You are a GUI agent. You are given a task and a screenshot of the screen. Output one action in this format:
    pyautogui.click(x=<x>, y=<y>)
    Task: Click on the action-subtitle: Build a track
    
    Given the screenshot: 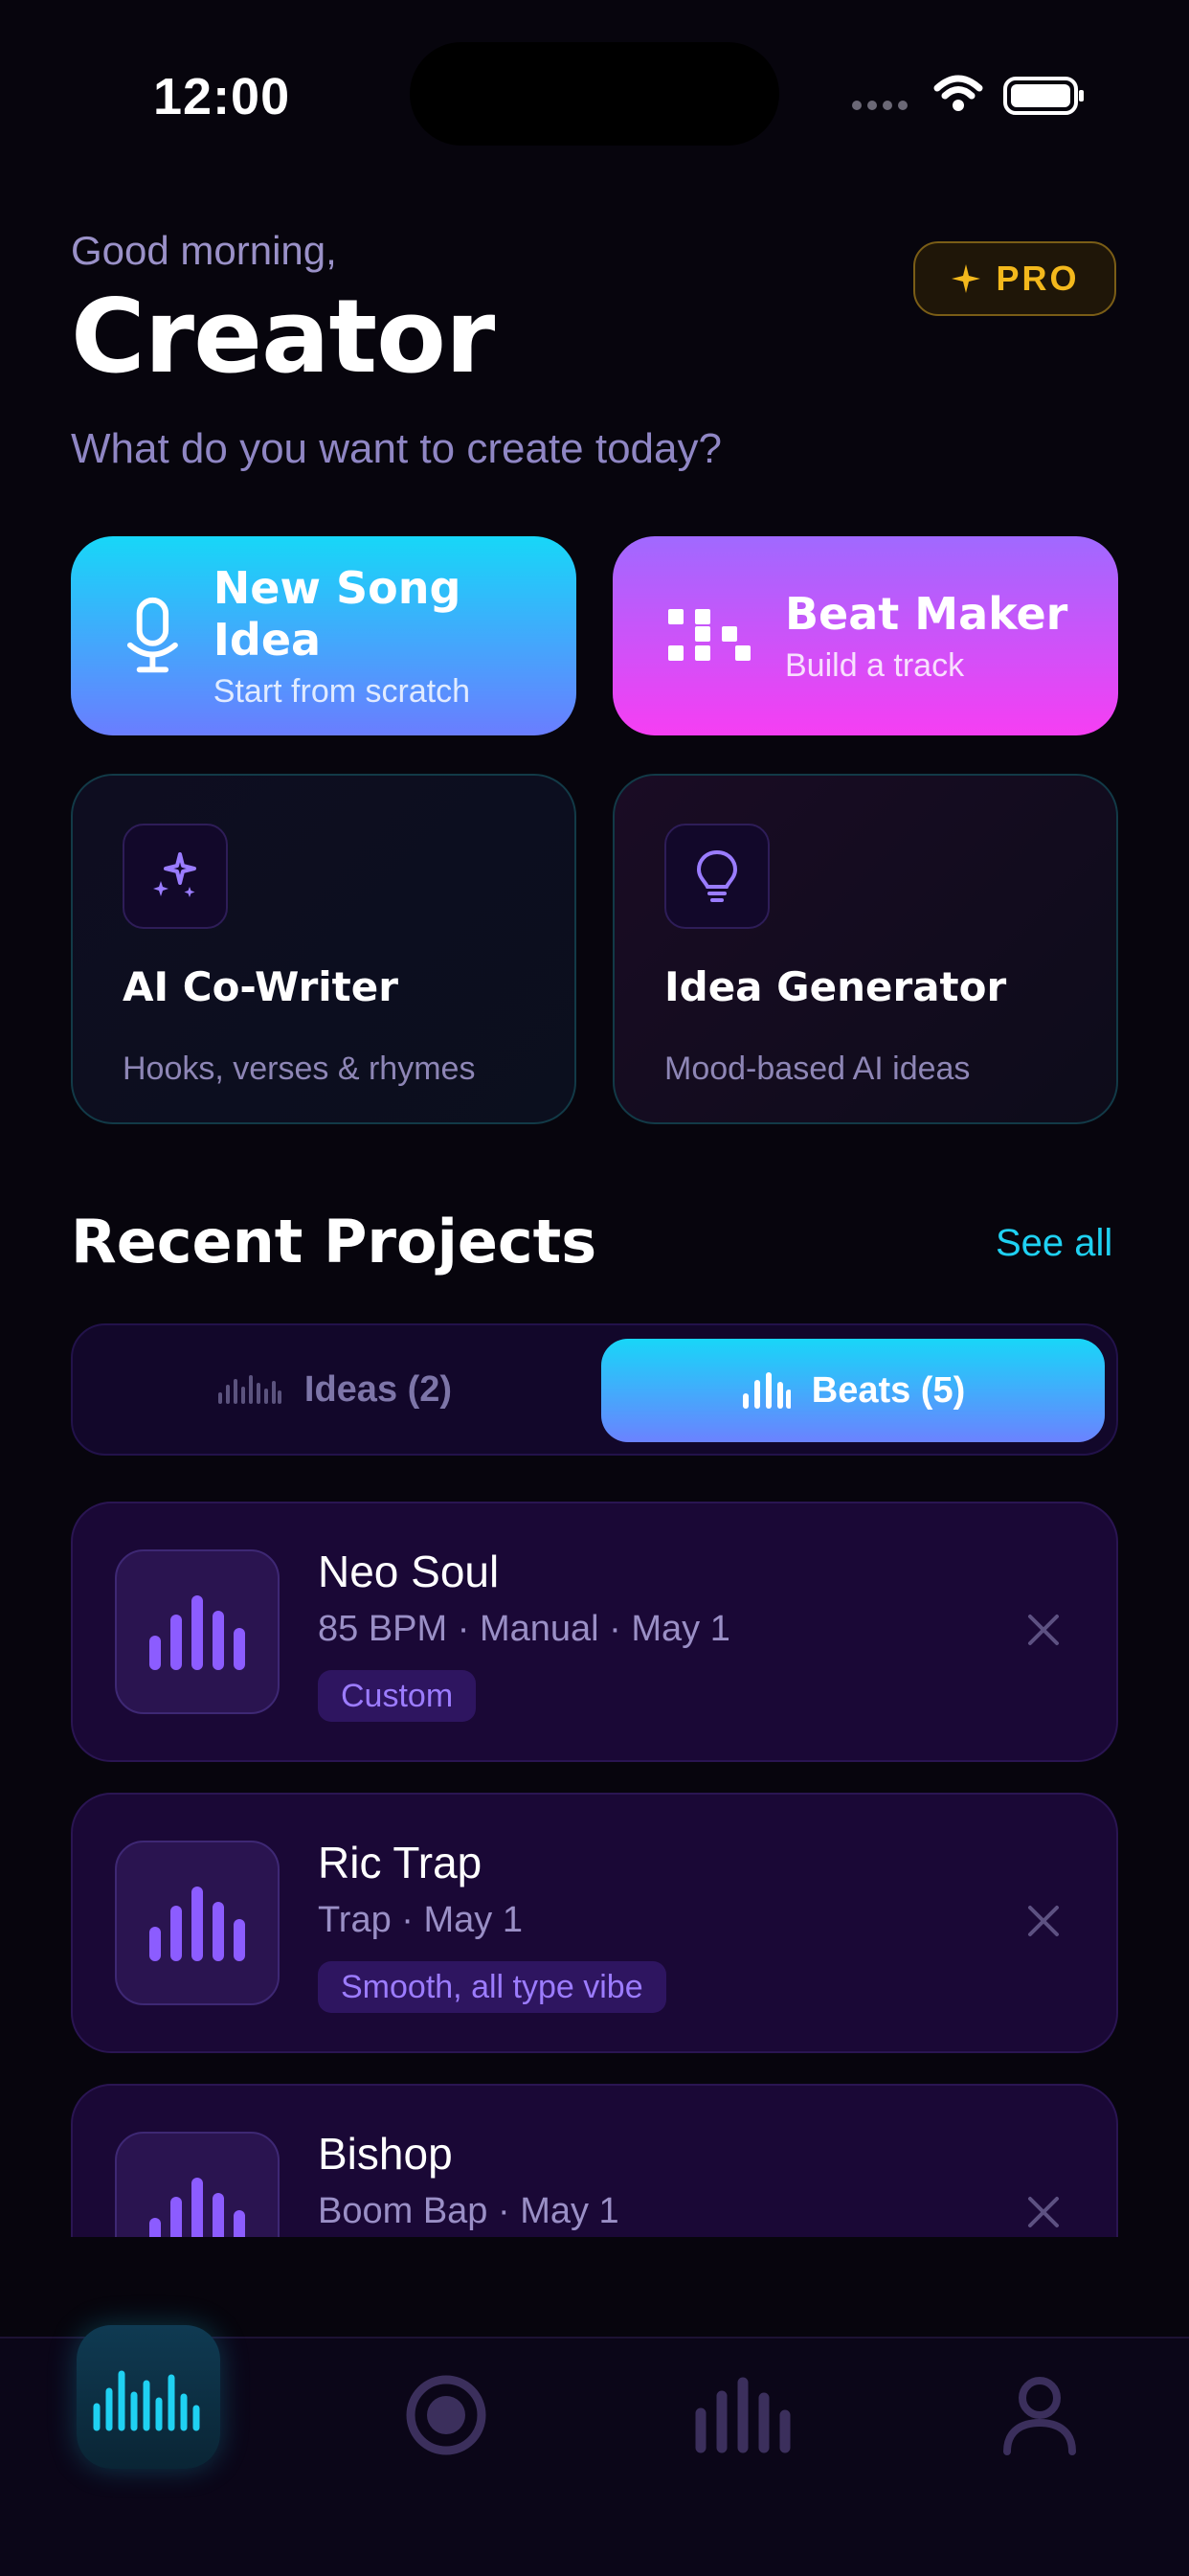 What is the action you would take?
    pyautogui.click(x=875, y=665)
    